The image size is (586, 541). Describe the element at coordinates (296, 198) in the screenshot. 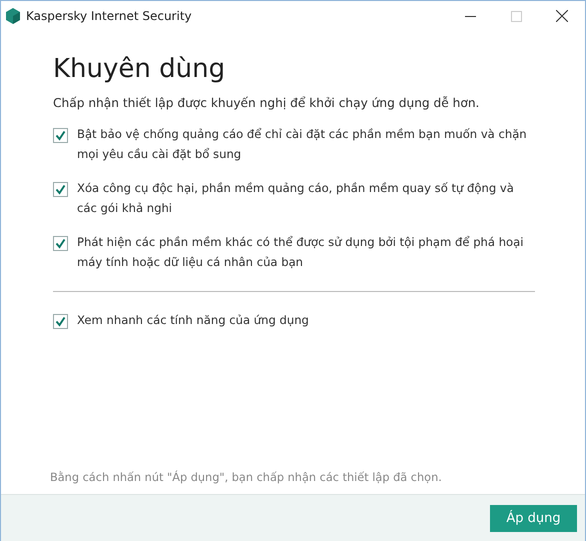

I see `option-label: Xóa công cụ độc hại, phần mềm quảng cáo, phần mềm quay số tự động và các gói khả nghi` at that location.